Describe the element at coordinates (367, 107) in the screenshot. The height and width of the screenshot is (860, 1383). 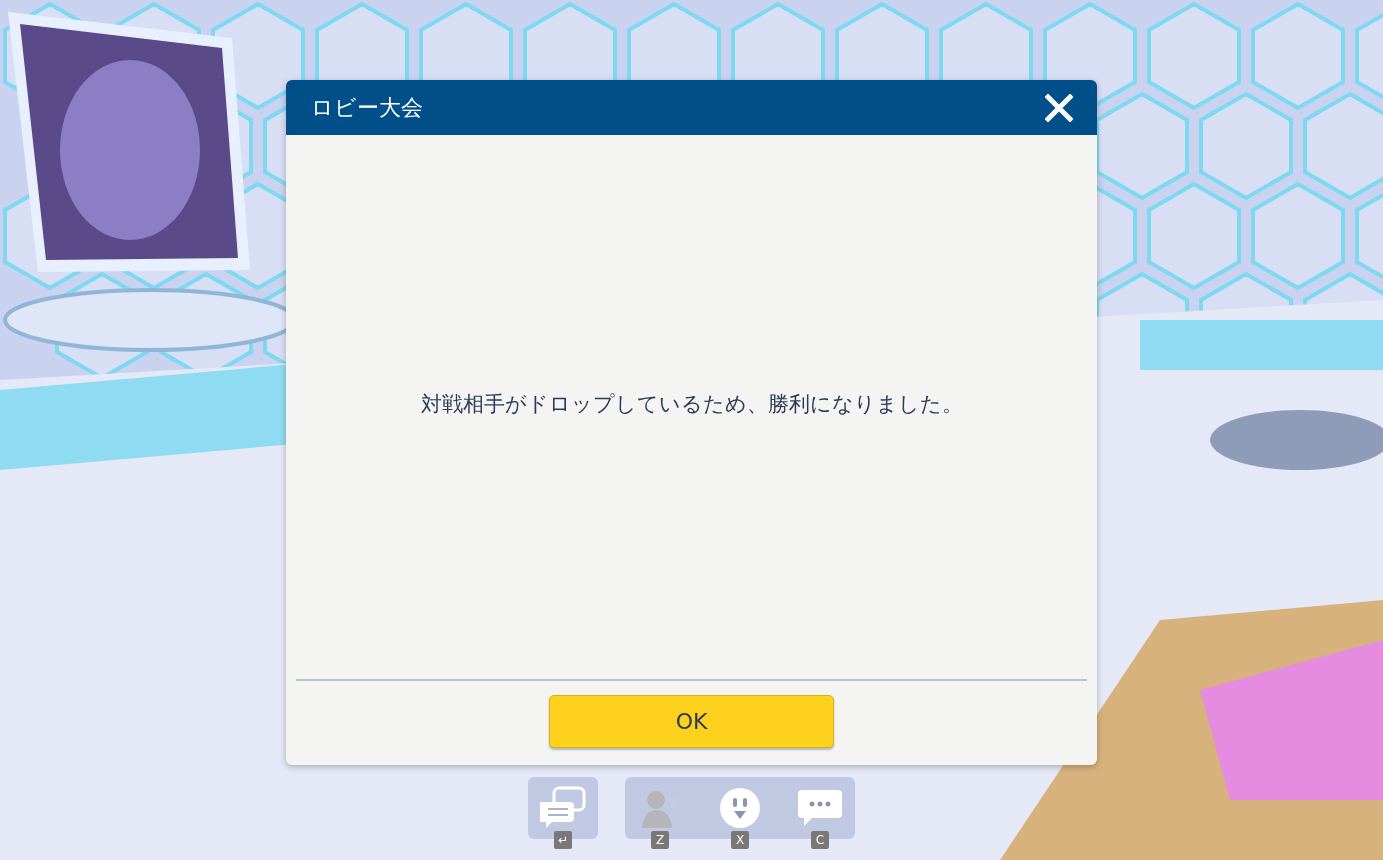
I see `dialog-title: ロビー大会` at that location.